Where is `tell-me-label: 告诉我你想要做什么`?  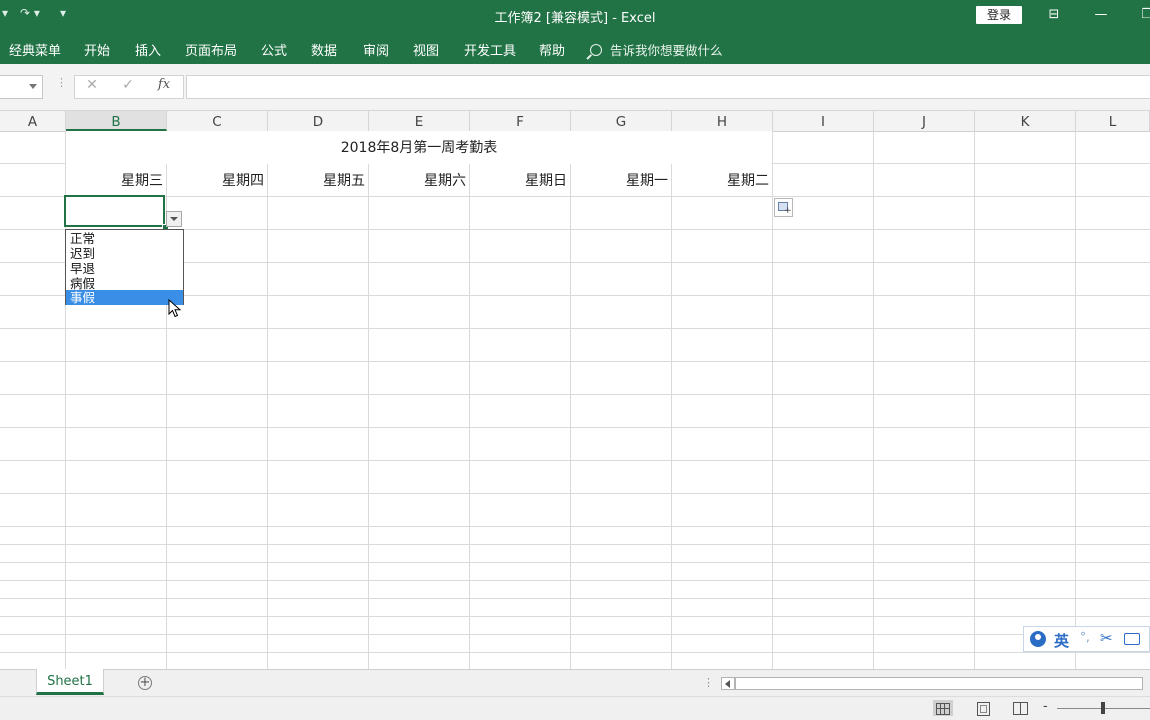 tell-me-label: 告诉我你想要做什么 is located at coordinates (666, 50).